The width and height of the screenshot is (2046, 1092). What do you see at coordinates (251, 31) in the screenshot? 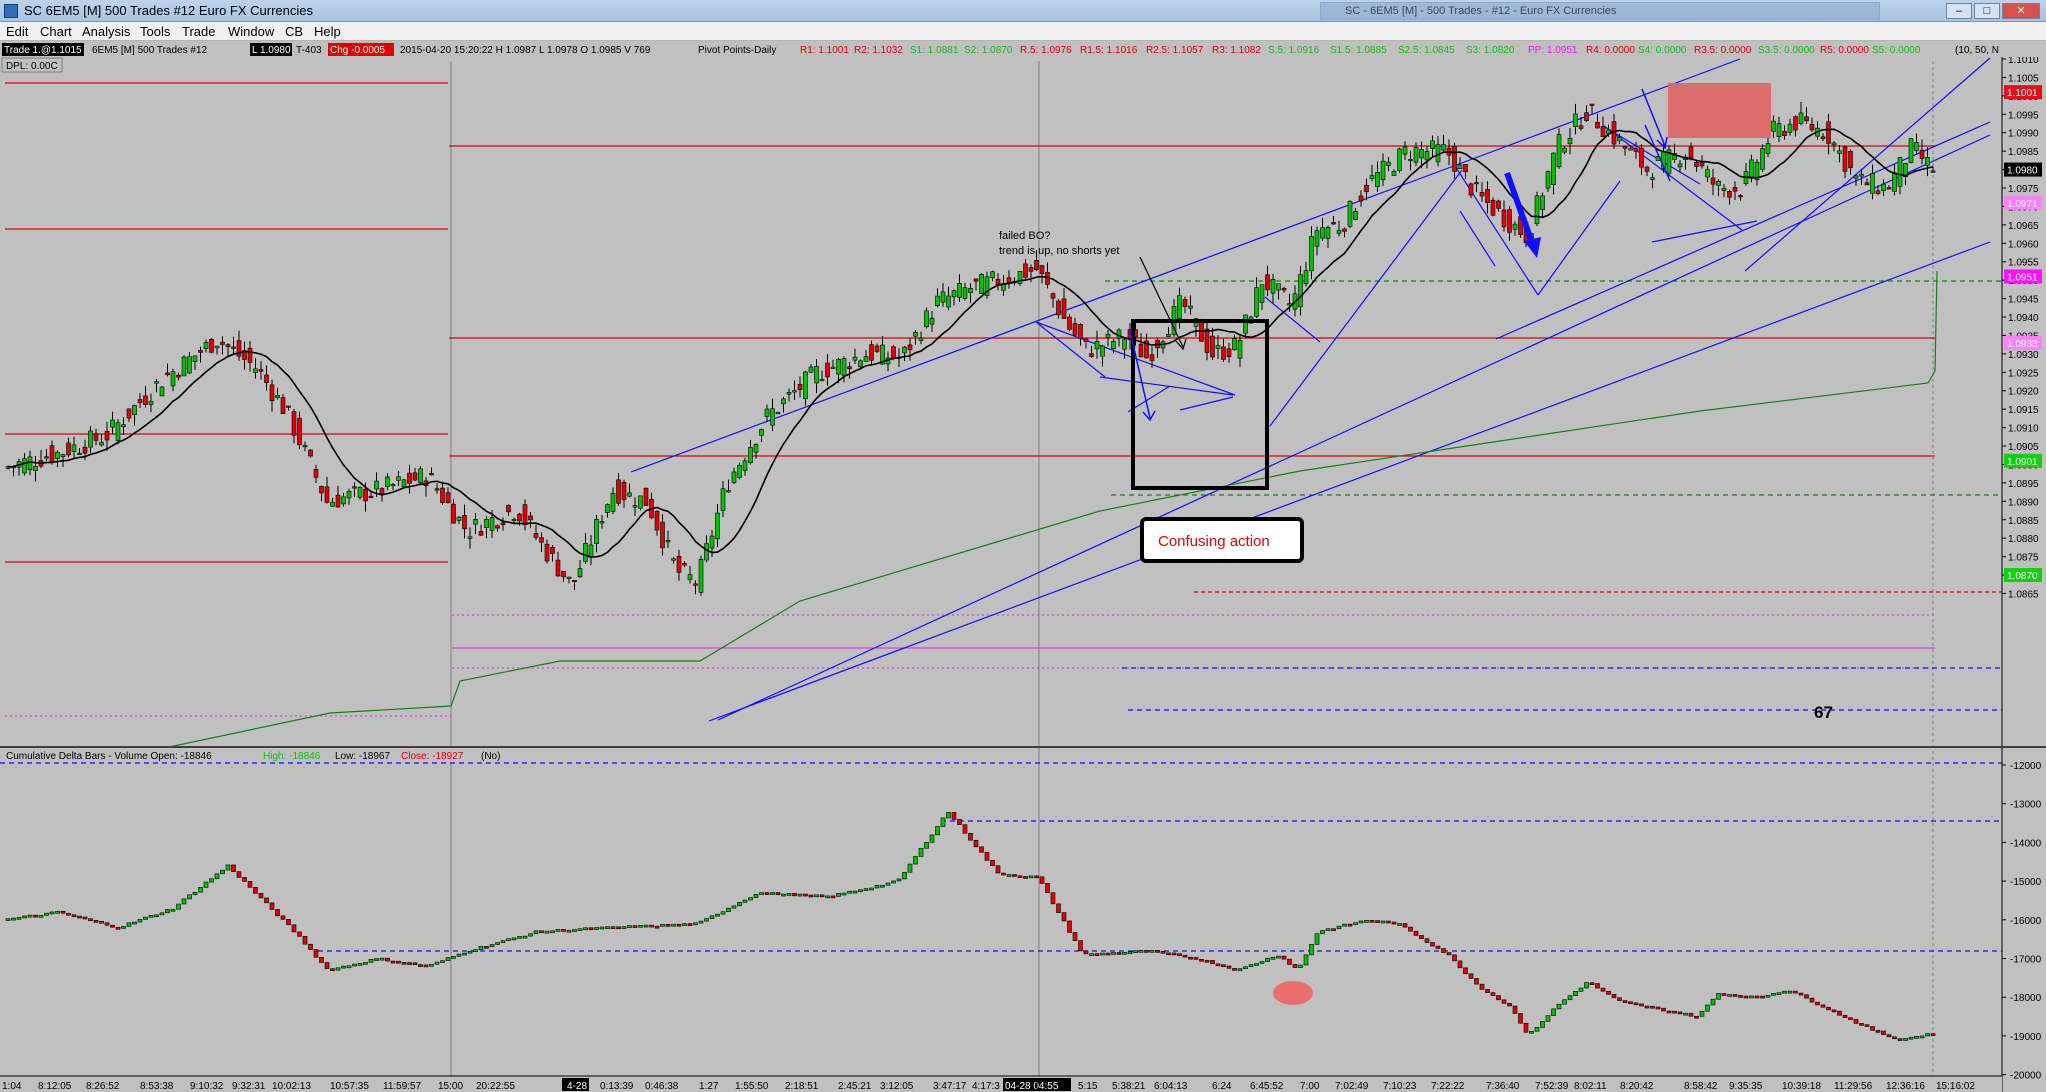
I see `menu-window: Window` at bounding box center [251, 31].